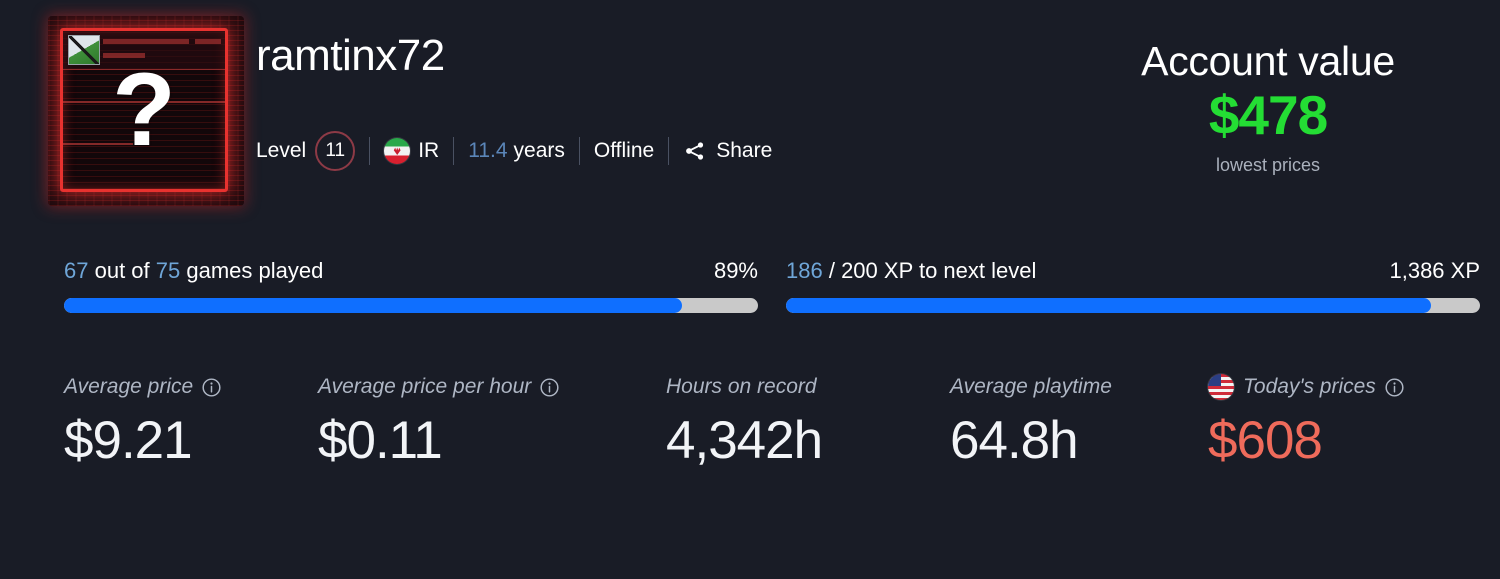  Describe the element at coordinates (735, 270) in the screenshot. I see `games-played-percent: 89%` at that location.